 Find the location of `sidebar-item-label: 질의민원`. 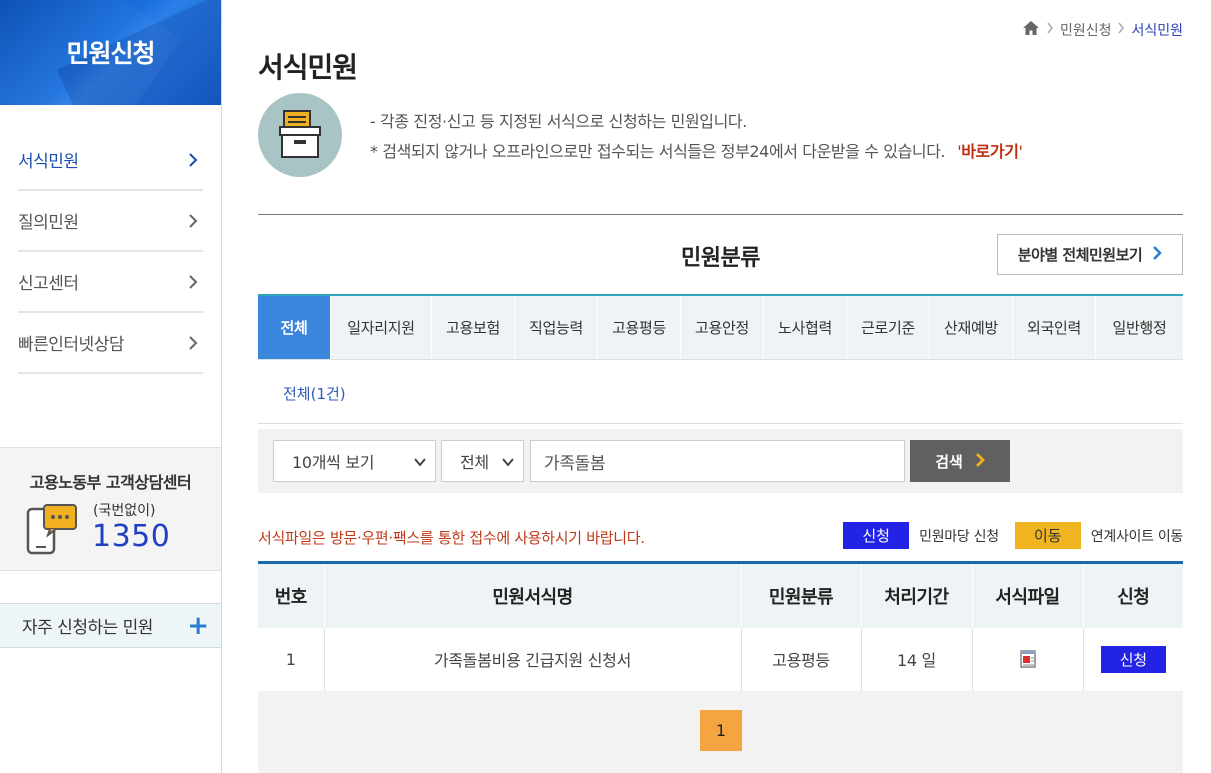

sidebar-item-label: 질의민원 is located at coordinates (48, 223).